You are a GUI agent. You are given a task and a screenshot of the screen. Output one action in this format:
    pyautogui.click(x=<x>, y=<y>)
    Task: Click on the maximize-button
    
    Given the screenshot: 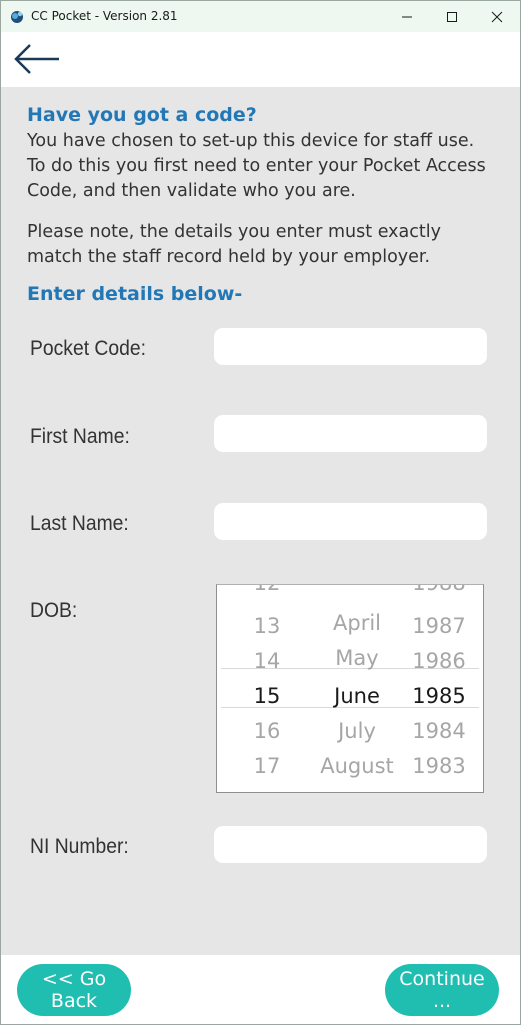 What is the action you would take?
    pyautogui.click(x=452, y=16)
    